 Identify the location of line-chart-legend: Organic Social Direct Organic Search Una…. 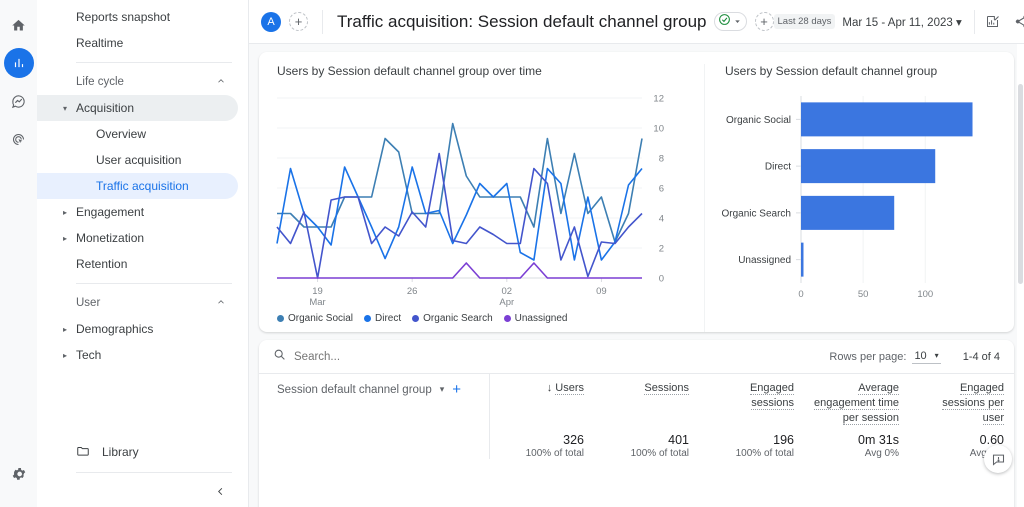
(422, 318).